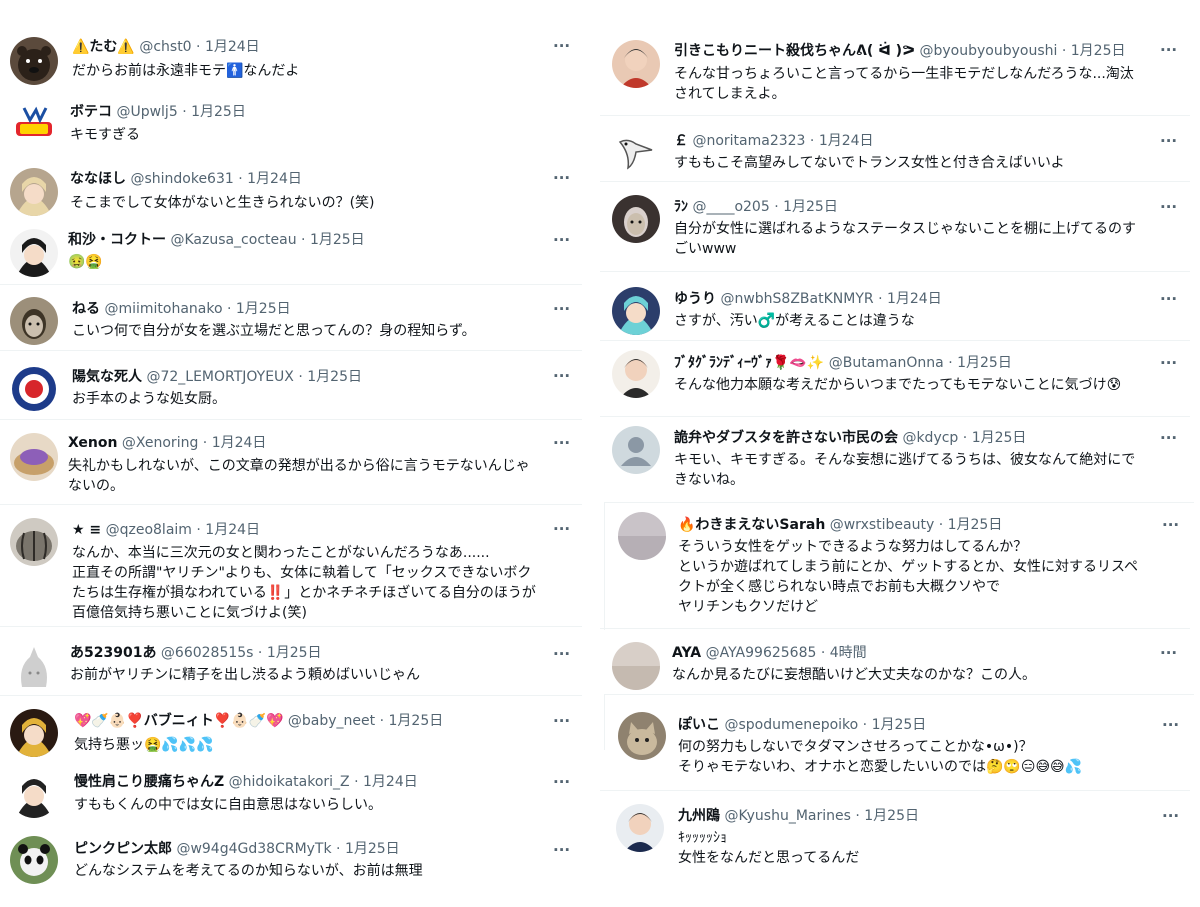  I want to click on display-name: ﾌﾞﾀｸﾞﾗﾝﾃﾞｨｰｳﾞｧ🌹🫦✨, so click(749, 363).